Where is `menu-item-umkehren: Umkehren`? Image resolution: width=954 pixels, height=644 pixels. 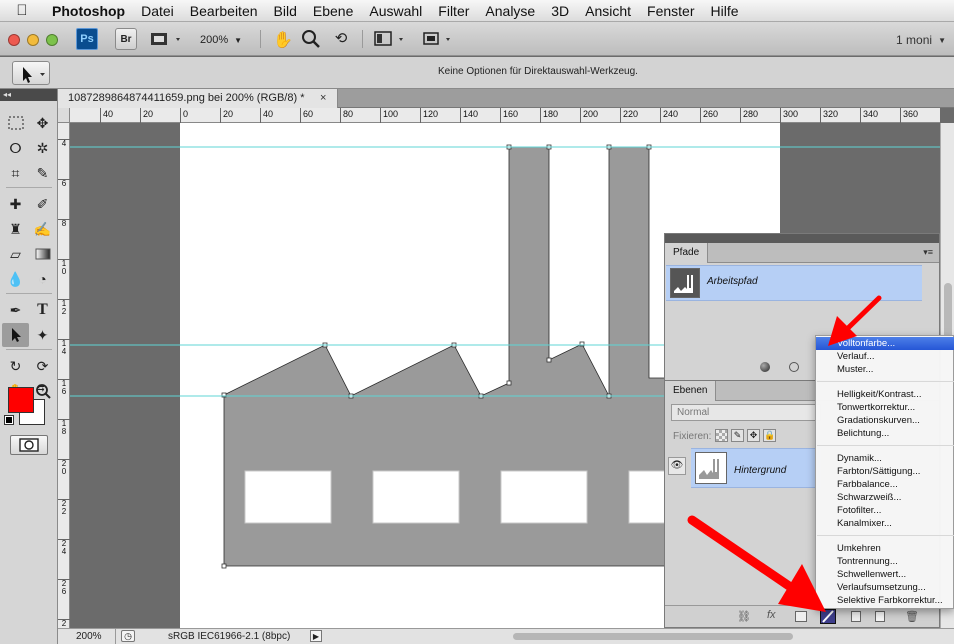 menu-item-umkehren: Umkehren is located at coordinates (885, 548).